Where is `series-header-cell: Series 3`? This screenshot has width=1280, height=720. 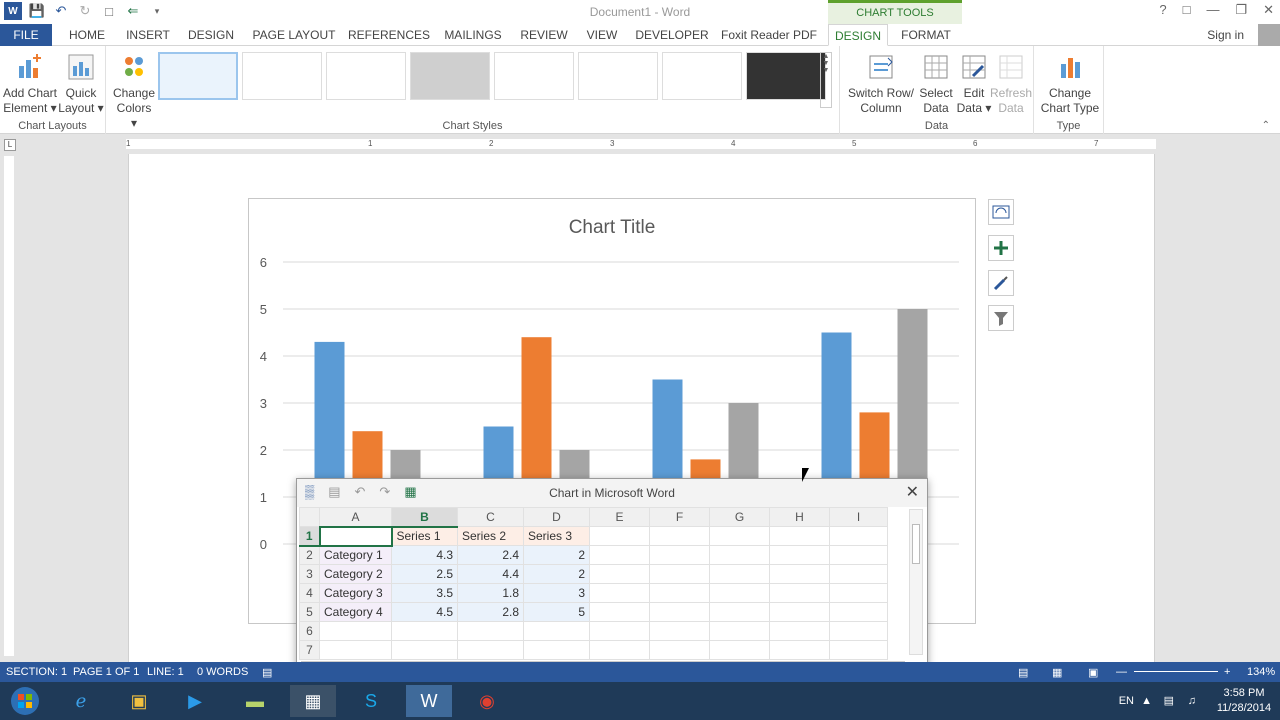 series-header-cell: Series 3 is located at coordinates (556, 536).